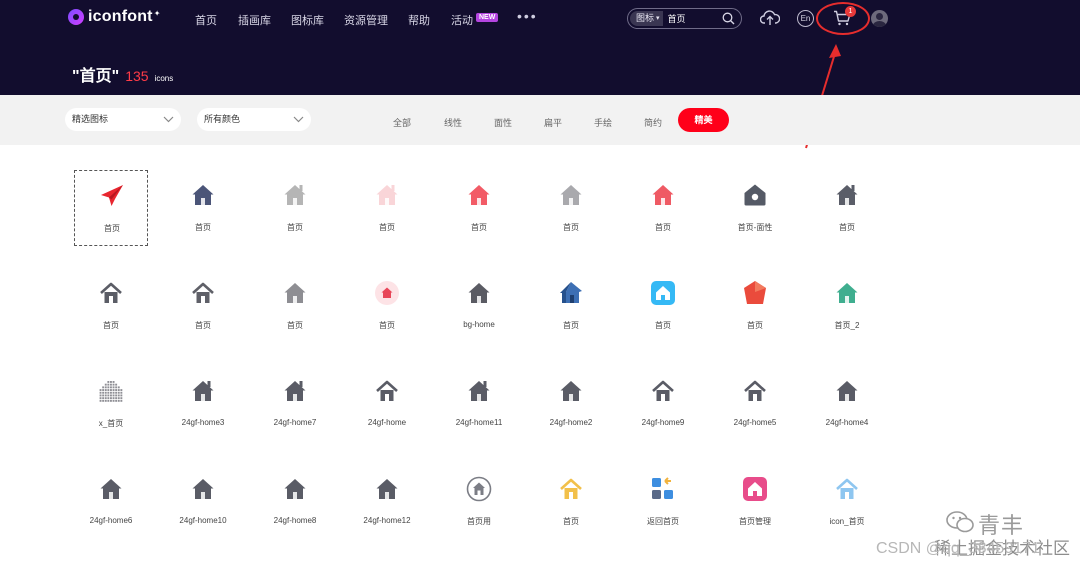  What do you see at coordinates (419, 20) in the screenshot?
I see `nav-link-help: 帮助` at bounding box center [419, 20].